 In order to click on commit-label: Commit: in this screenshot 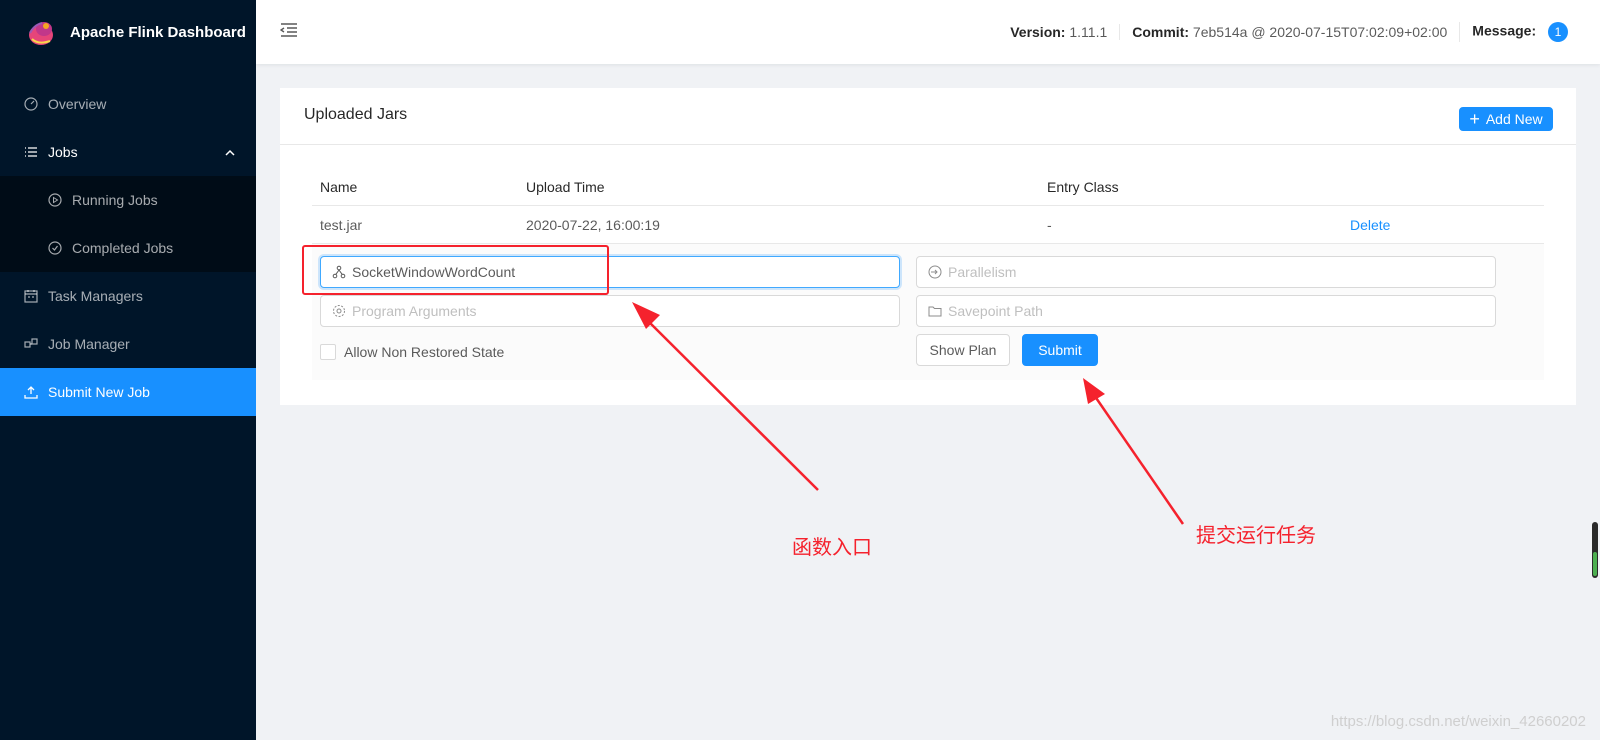, I will do `click(1161, 32)`.